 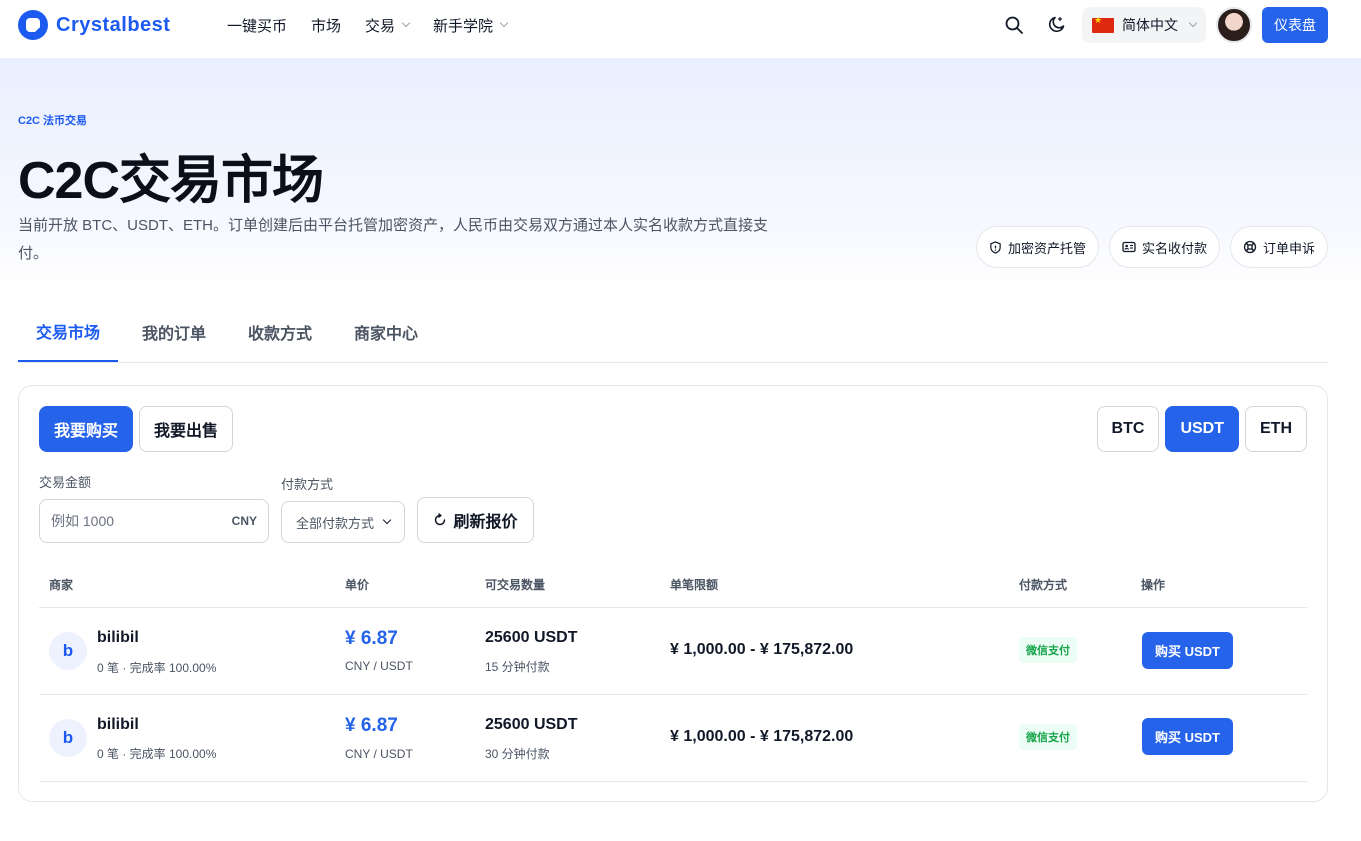 What do you see at coordinates (131, 521) in the screenshot?
I see `amount-input` at bounding box center [131, 521].